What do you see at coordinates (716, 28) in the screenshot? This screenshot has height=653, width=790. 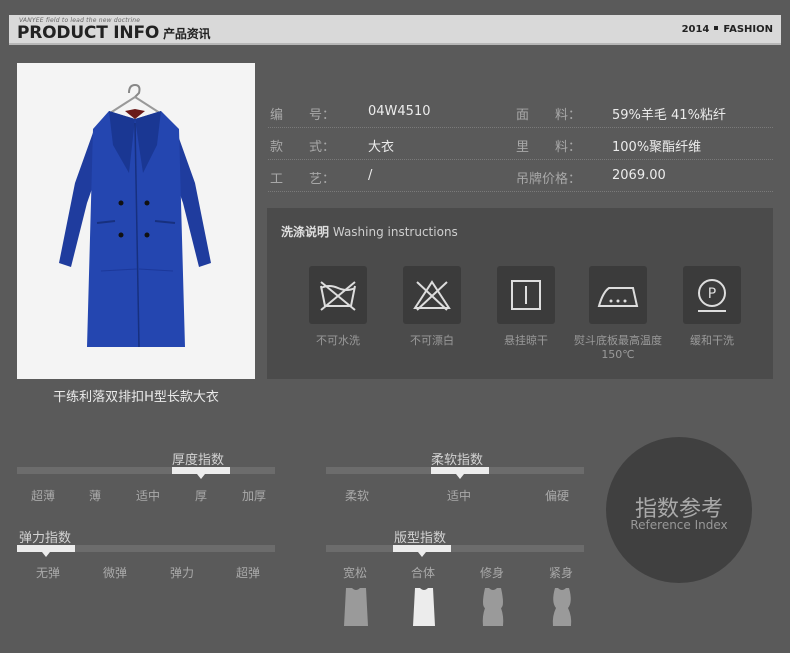 I see `separator-dot` at bounding box center [716, 28].